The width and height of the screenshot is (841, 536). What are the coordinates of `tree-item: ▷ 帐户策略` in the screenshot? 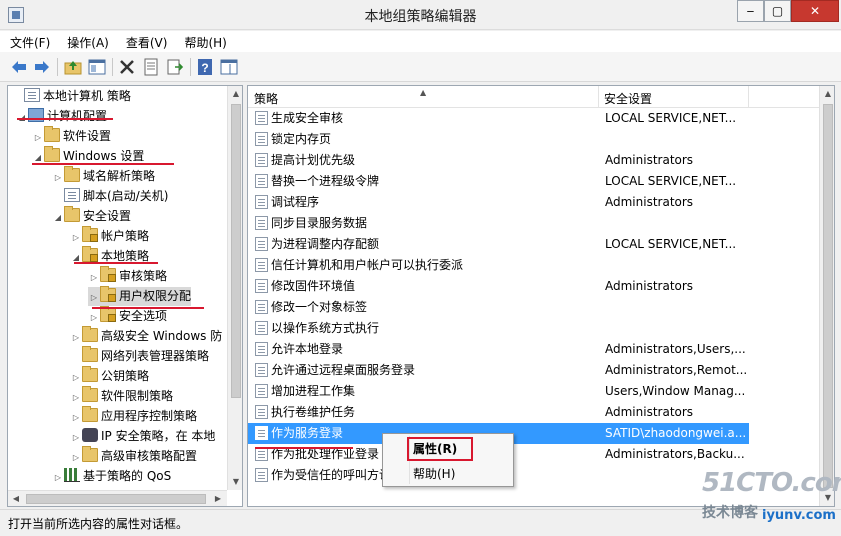 It's located at (109, 236).